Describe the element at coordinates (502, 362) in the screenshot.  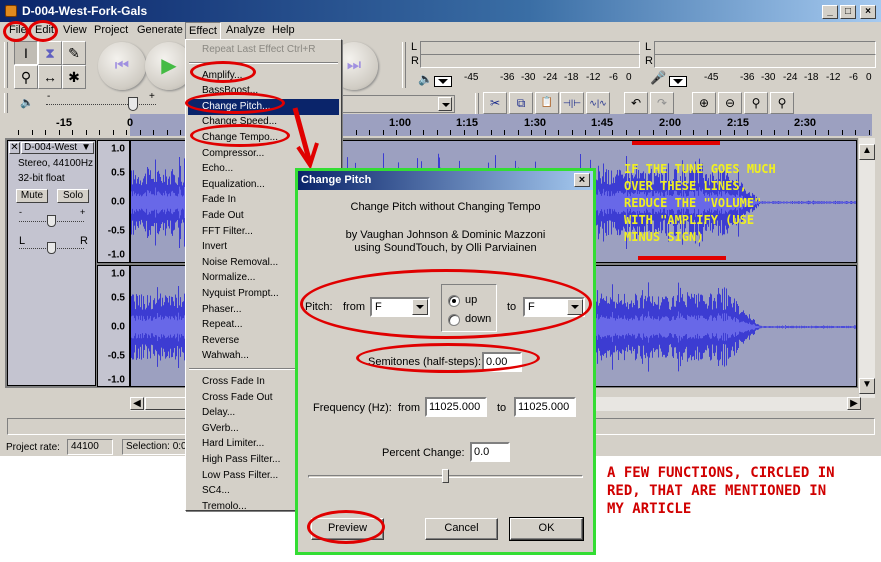
I see `semitones-input: 0.00` at that location.